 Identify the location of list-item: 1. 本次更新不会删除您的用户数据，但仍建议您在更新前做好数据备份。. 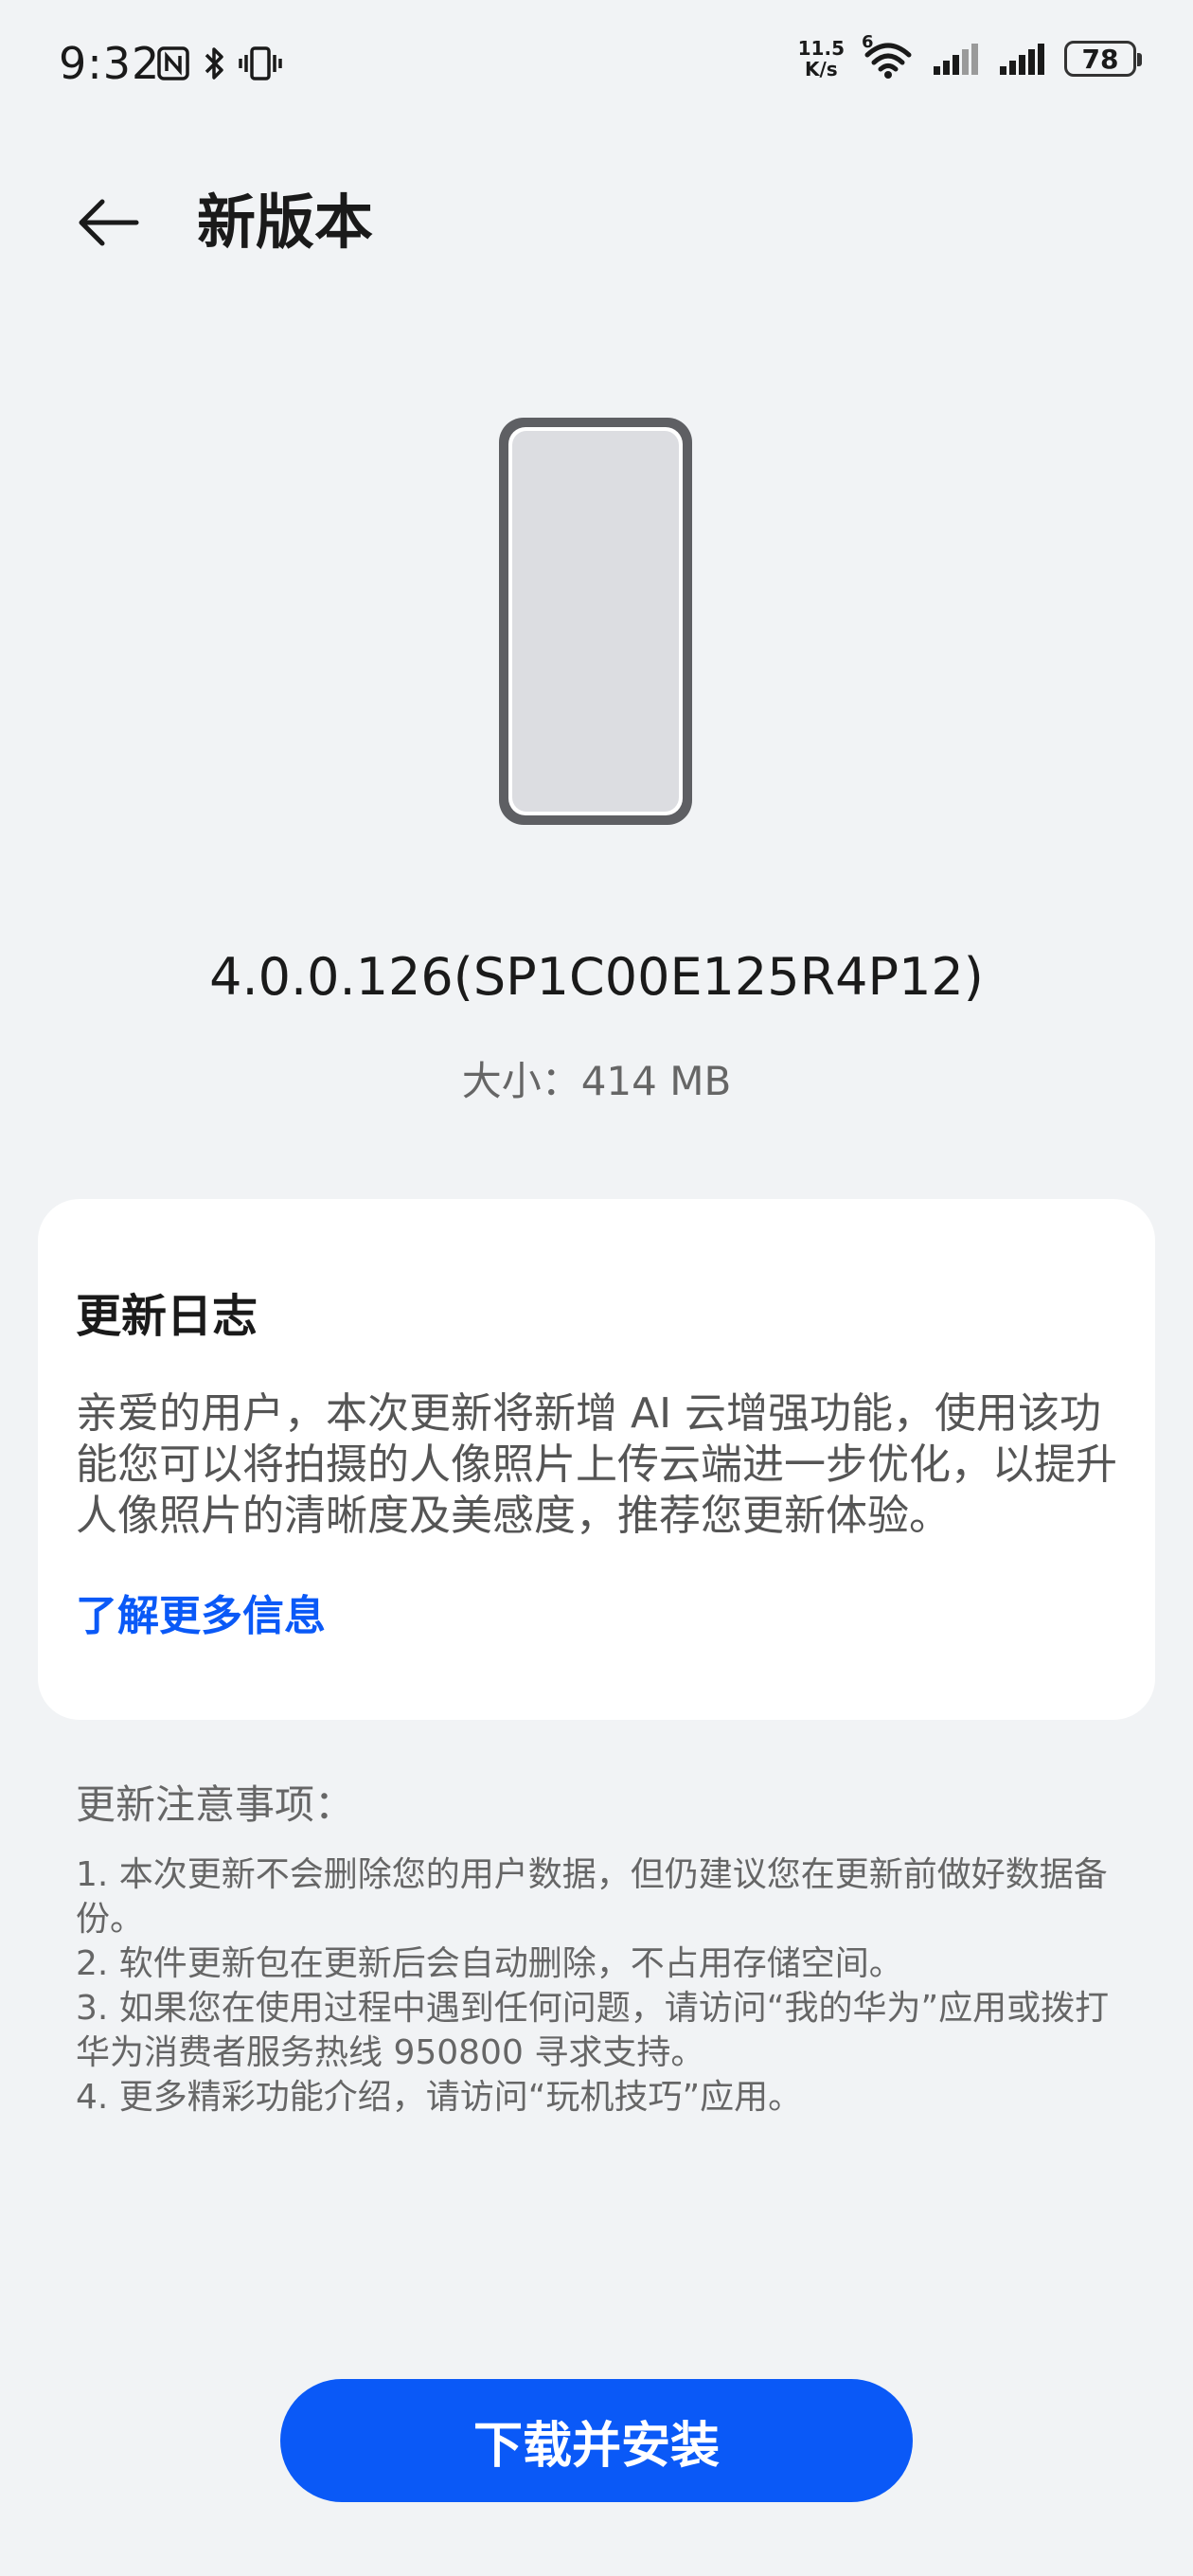
(592, 1897).